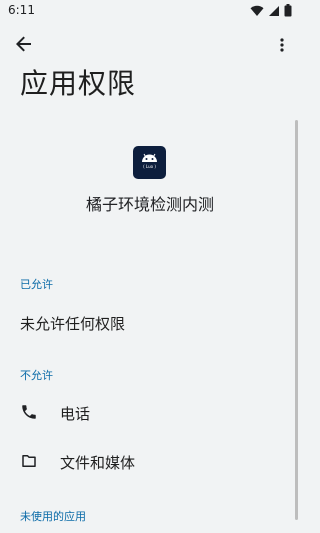 The width and height of the screenshot is (320, 533). What do you see at coordinates (147, 414) in the screenshot?
I see `permission-item-phone: 电话` at bounding box center [147, 414].